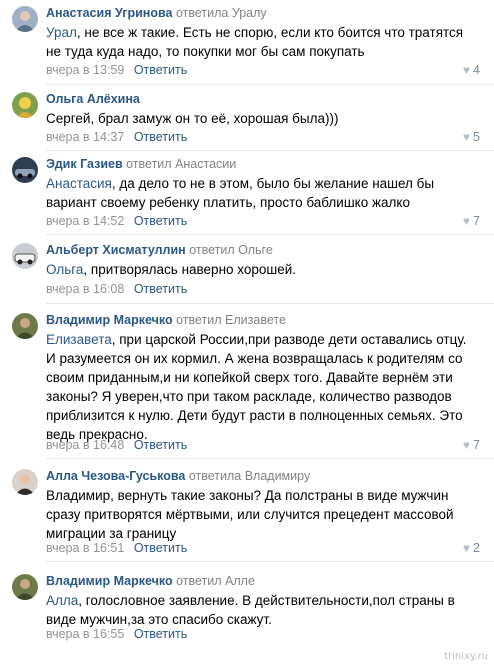 The height and width of the screenshot is (666, 494). I want to click on comment-footer: вчера в 13:59 Ответить, so click(116, 70).